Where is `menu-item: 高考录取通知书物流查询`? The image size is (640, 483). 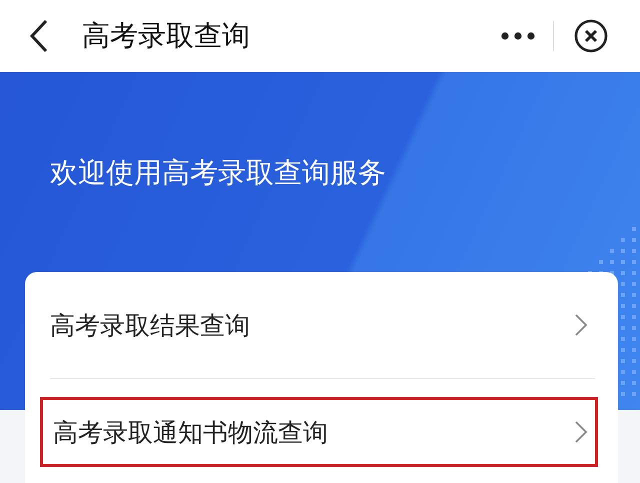 menu-item: 高考录取通知书物流查询 is located at coordinates (319, 432).